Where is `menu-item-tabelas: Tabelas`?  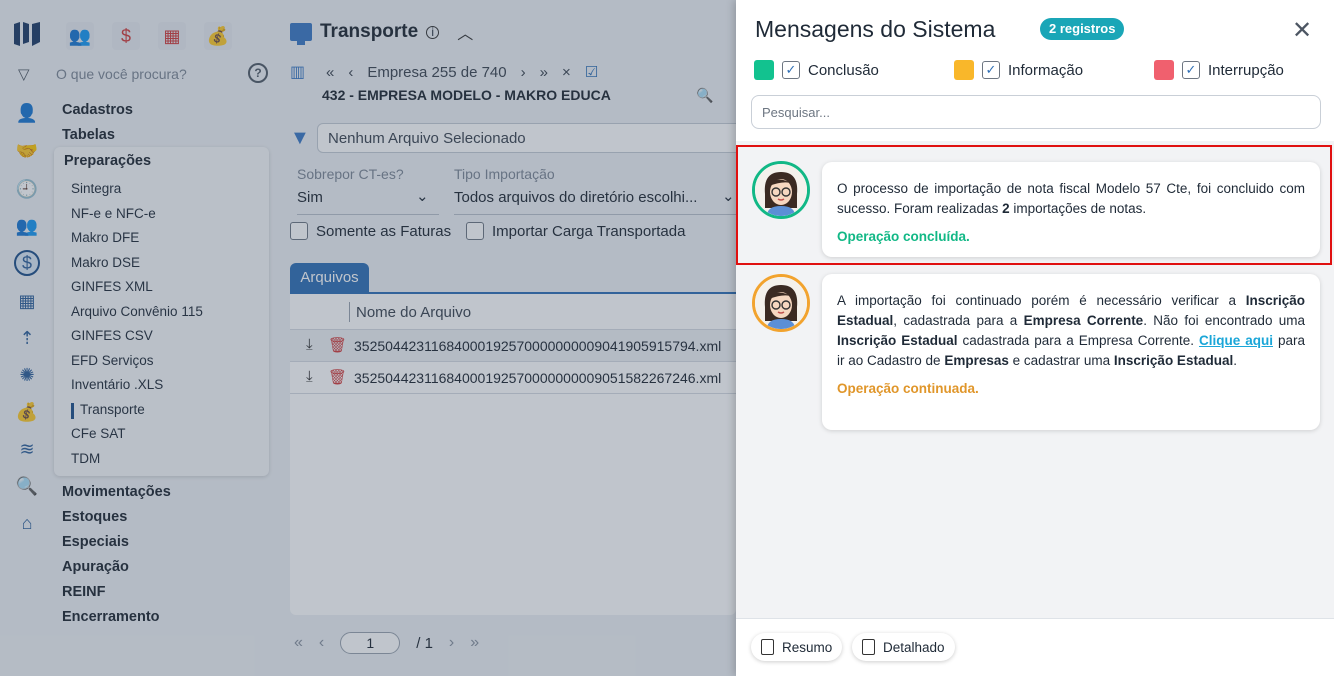 menu-item-tabelas: Tabelas is located at coordinates (167, 135).